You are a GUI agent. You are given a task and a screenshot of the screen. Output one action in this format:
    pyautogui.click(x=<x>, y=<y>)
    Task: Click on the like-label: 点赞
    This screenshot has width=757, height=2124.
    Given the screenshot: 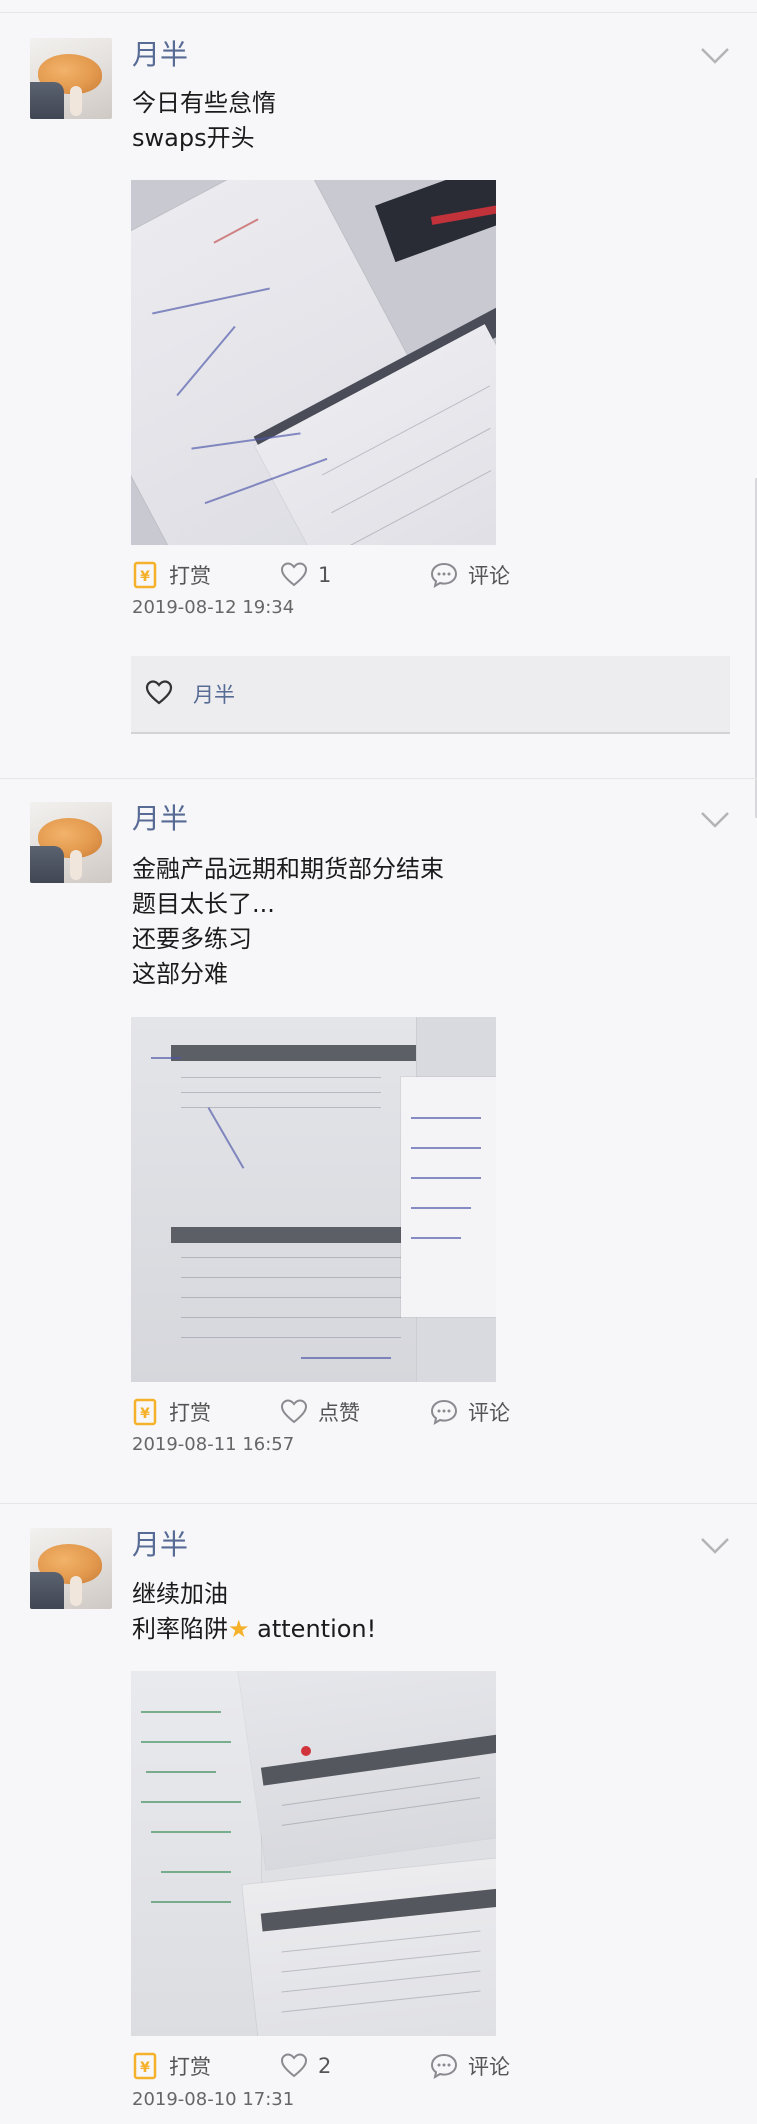 What is the action you would take?
    pyautogui.click(x=339, y=1413)
    